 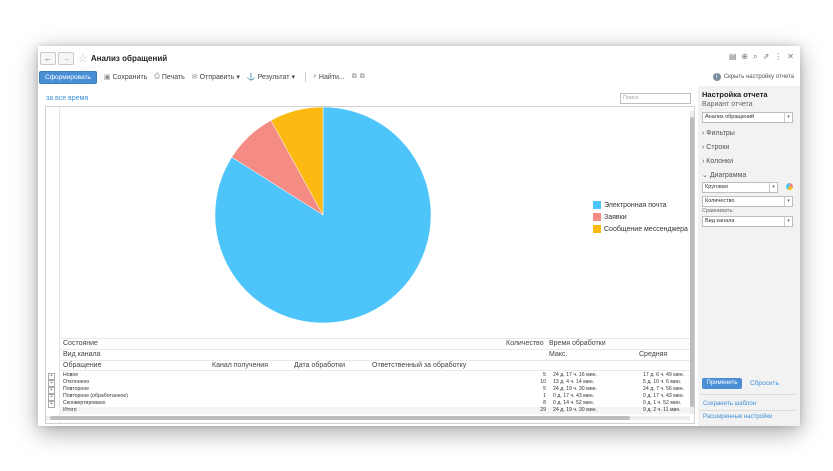 What do you see at coordinates (747, 117) in the screenshot?
I see `variant-select: Анализ обращений ▾` at bounding box center [747, 117].